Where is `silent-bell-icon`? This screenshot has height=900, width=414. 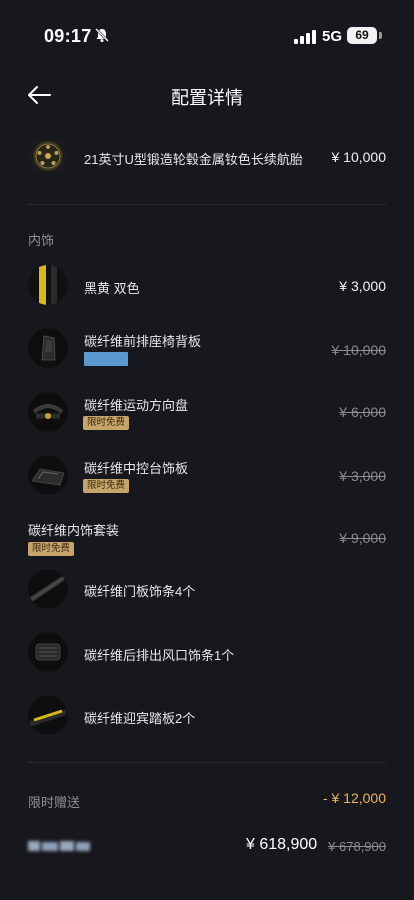
silent-bell-icon is located at coordinates (102, 35).